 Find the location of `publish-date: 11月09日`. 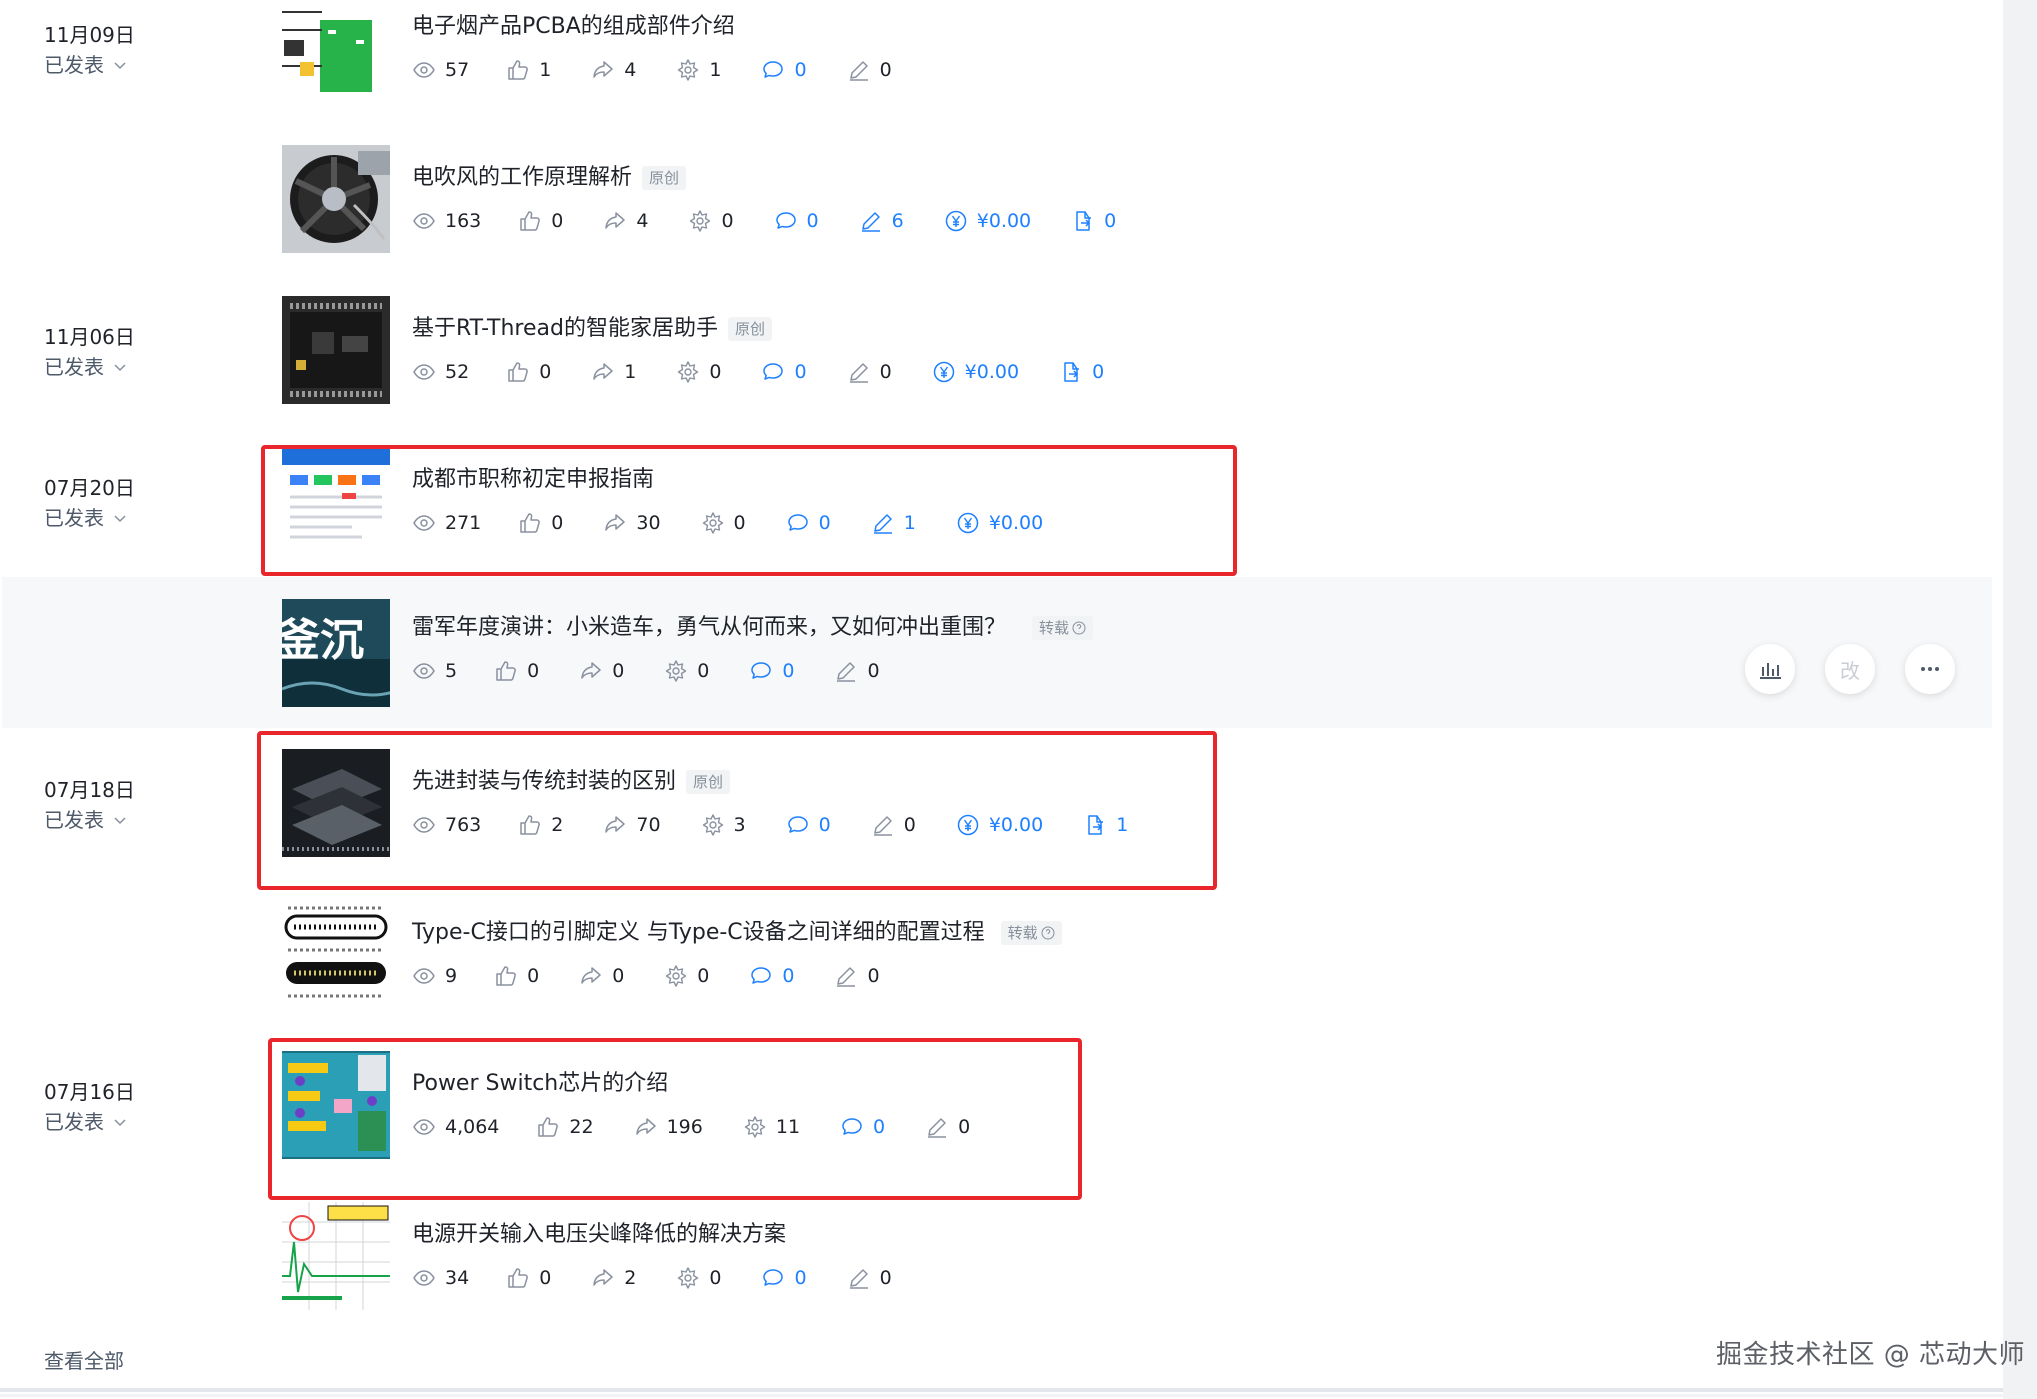

publish-date: 11月09日 is located at coordinates (89, 35).